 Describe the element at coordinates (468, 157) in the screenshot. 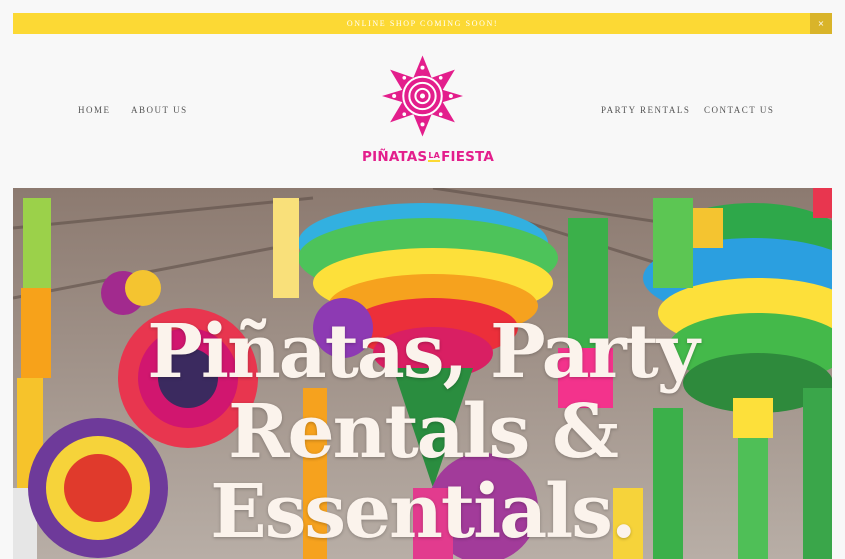

I see `logo-text-right: FIESTA` at that location.